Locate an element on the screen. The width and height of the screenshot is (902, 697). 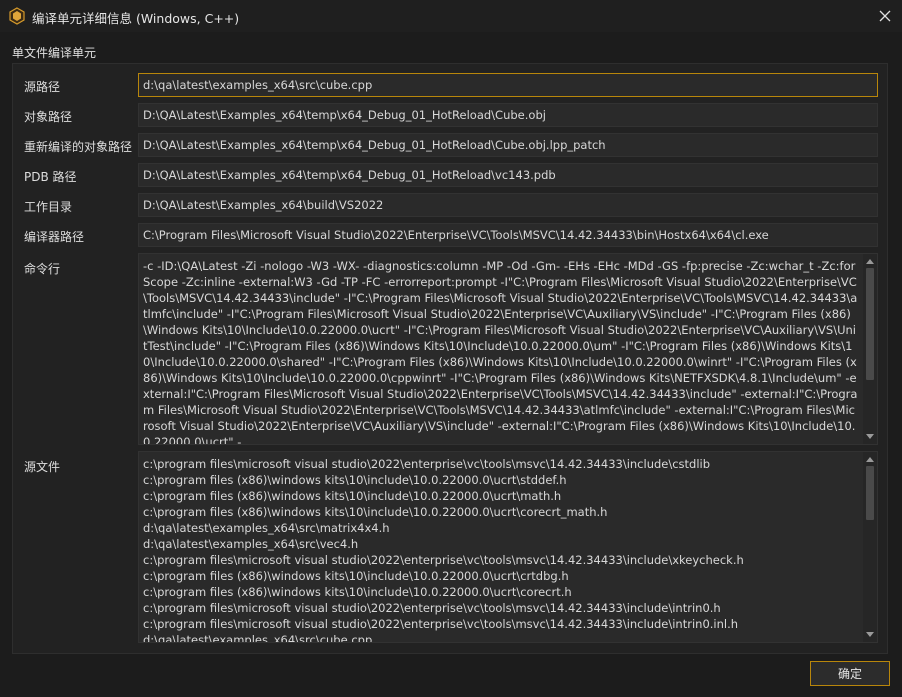
close-icon is located at coordinates (885, 16).